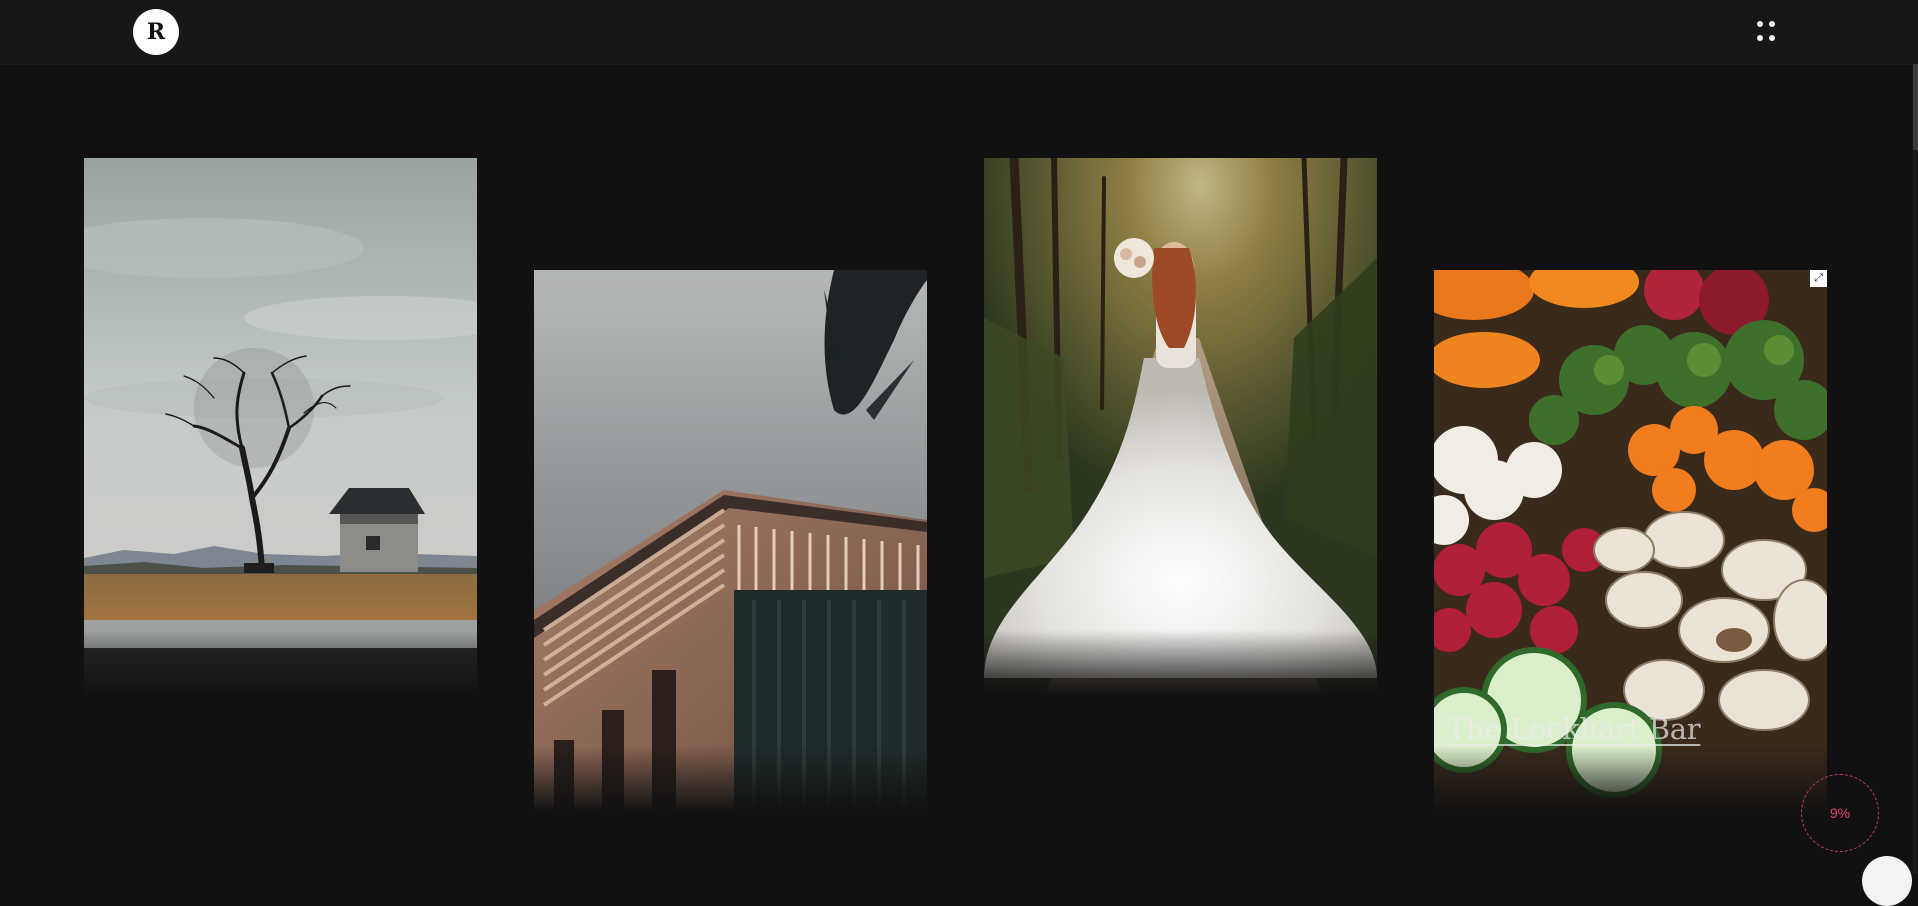 The image size is (1918, 906). I want to click on scrollbar-track, so click(1915, 469).